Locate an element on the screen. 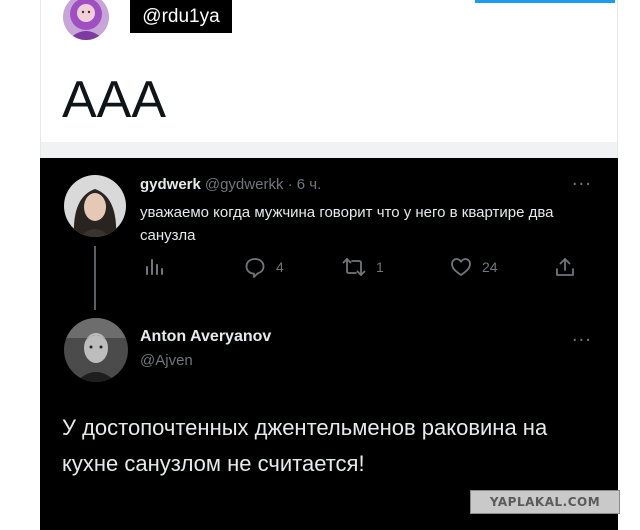 Image resolution: width=640 pixels, height=530 pixels. author-meta: @gydwerkk · 6 ч. is located at coordinates (263, 184).